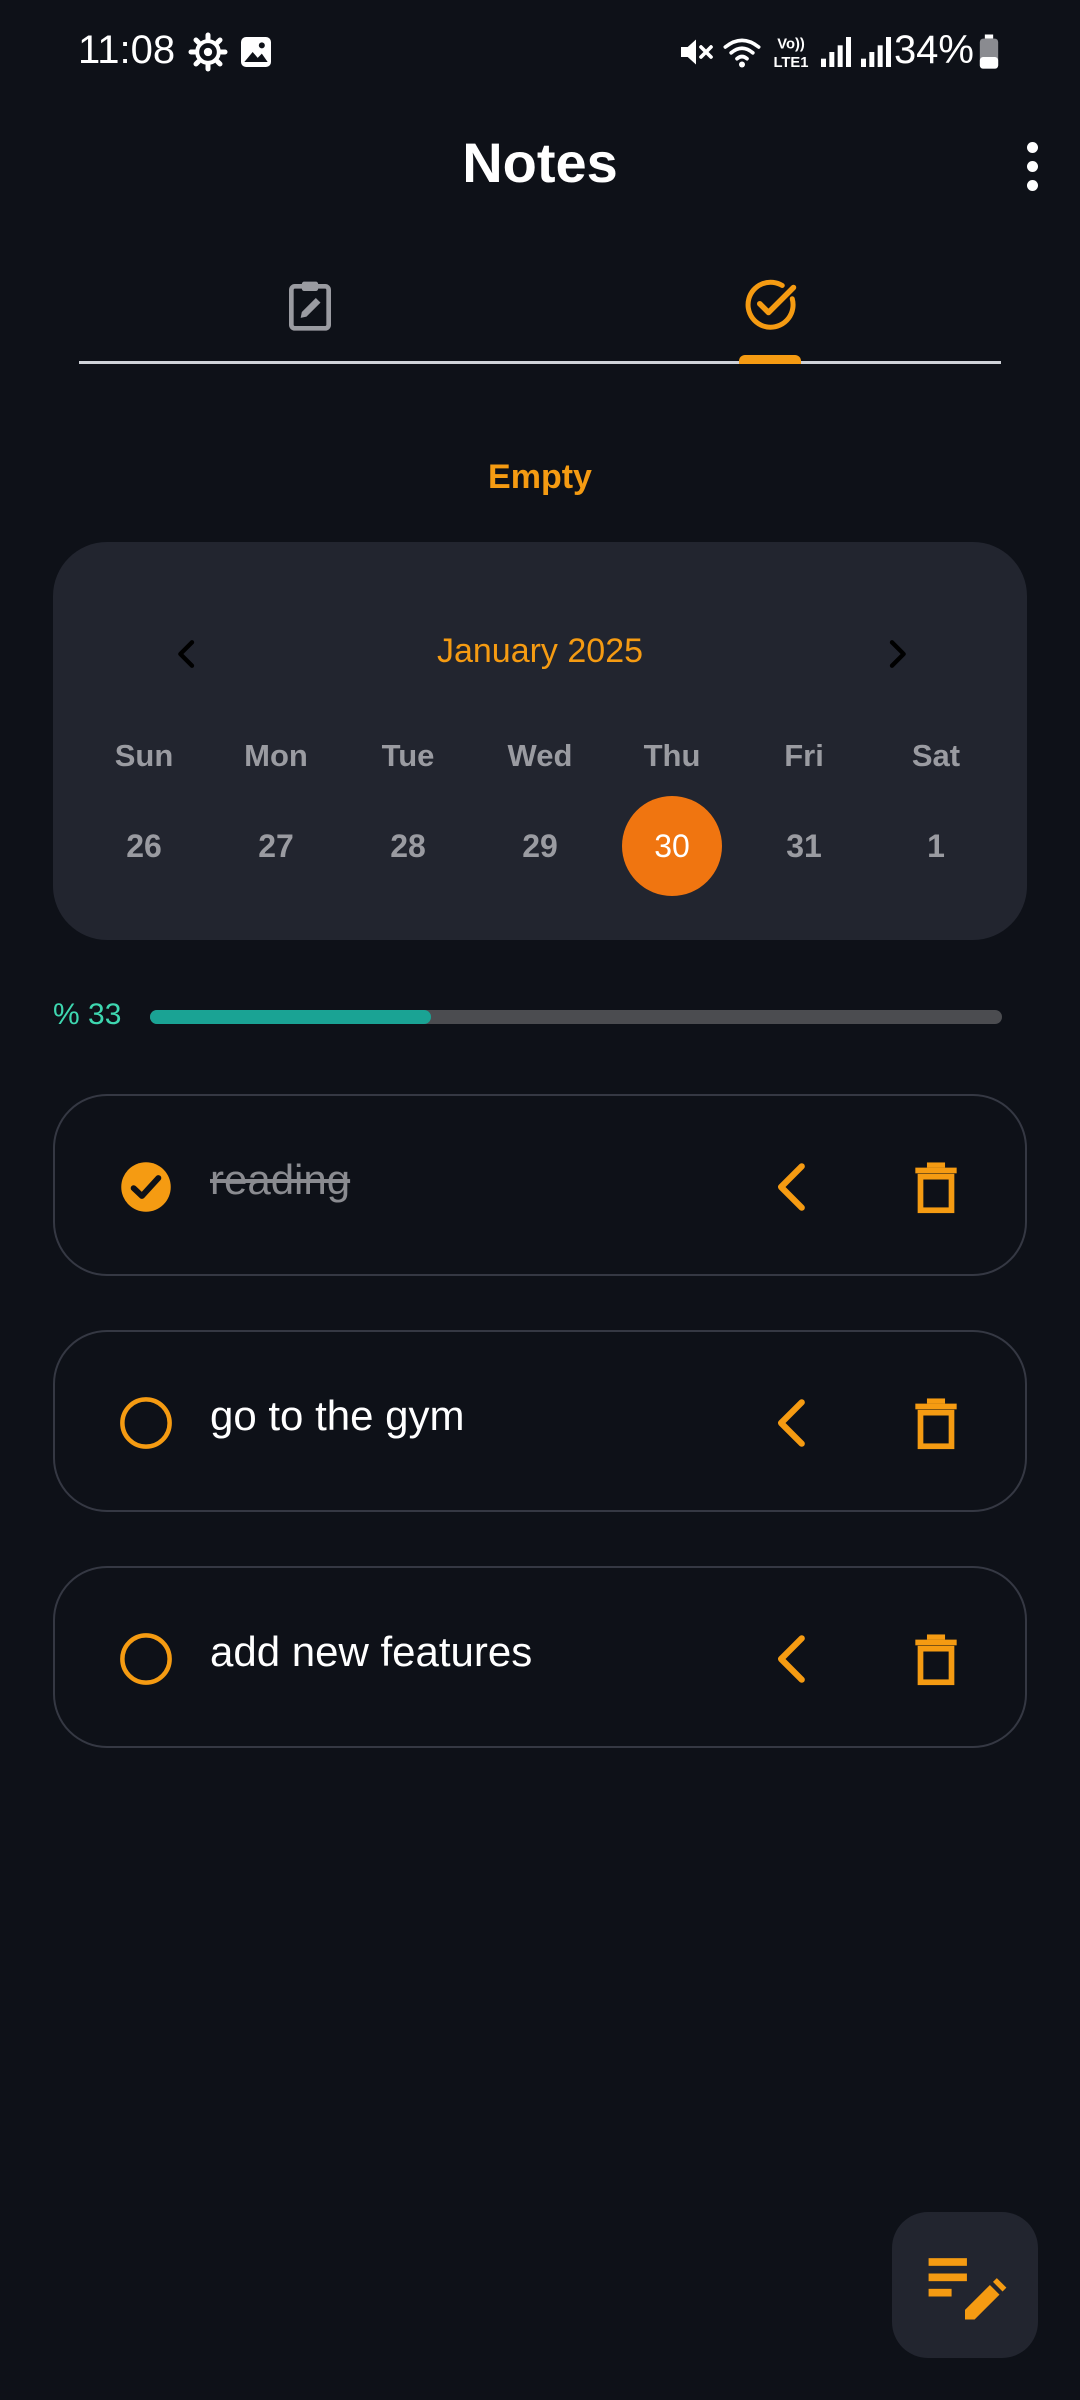  I want to click on add-note-fab, so click(965, 2285).